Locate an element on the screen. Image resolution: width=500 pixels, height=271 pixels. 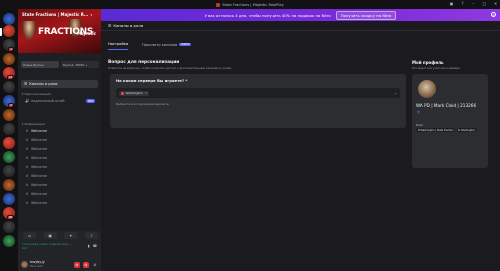
avatar is located at coordinates (427, 89).